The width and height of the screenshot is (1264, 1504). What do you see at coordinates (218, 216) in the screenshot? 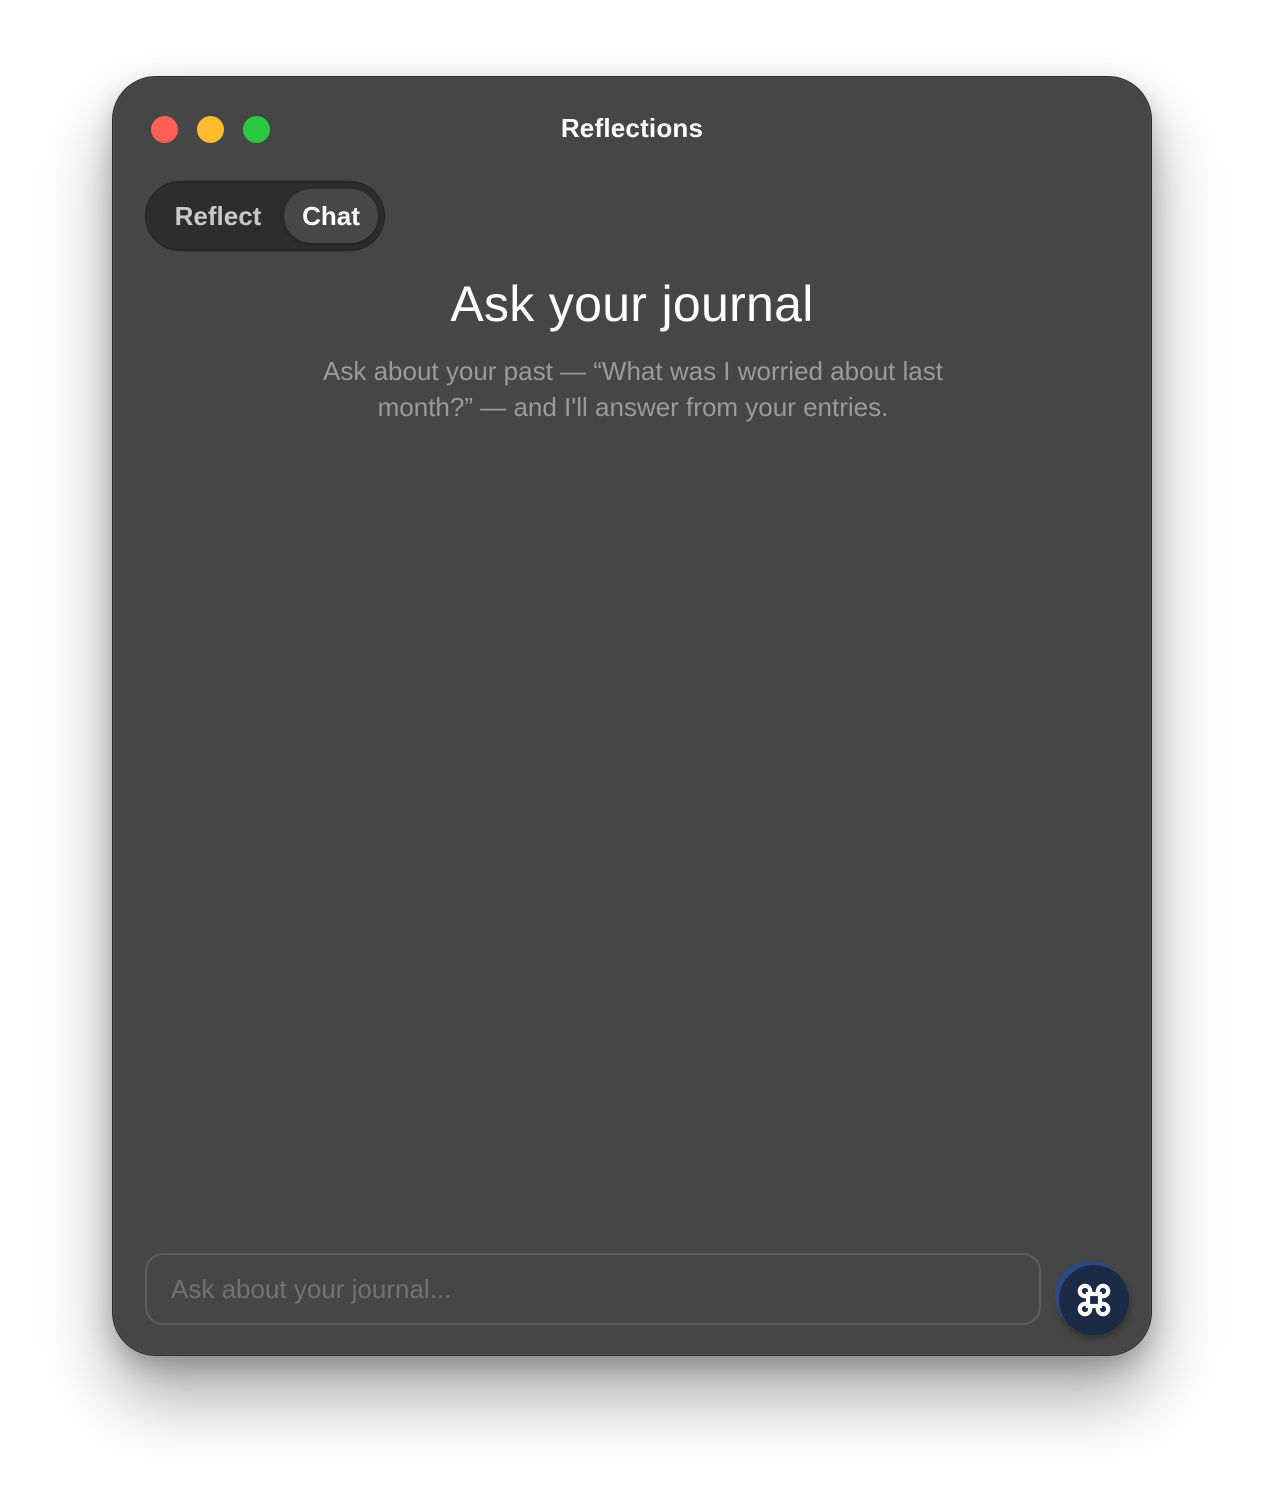
I see `tab-reflect: Reflect` at bounding box center [218, 216].